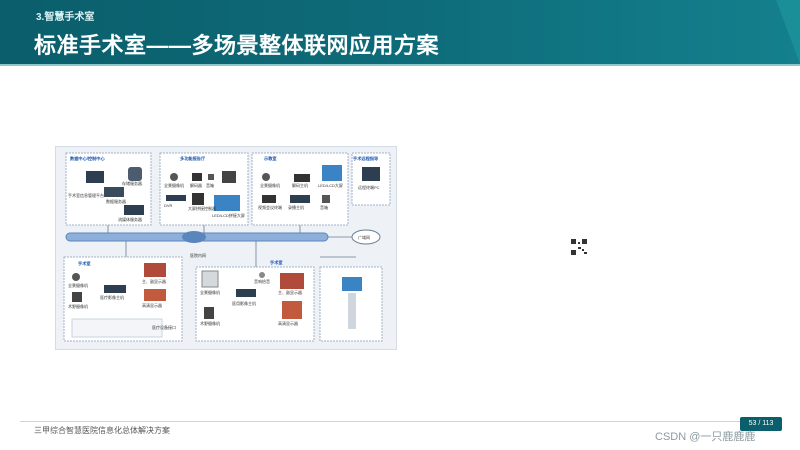  What do you see at coordinates (209, 313) in the screenshot?
I see `or-right-field-camera-icon` at bounding box center [209, 313].